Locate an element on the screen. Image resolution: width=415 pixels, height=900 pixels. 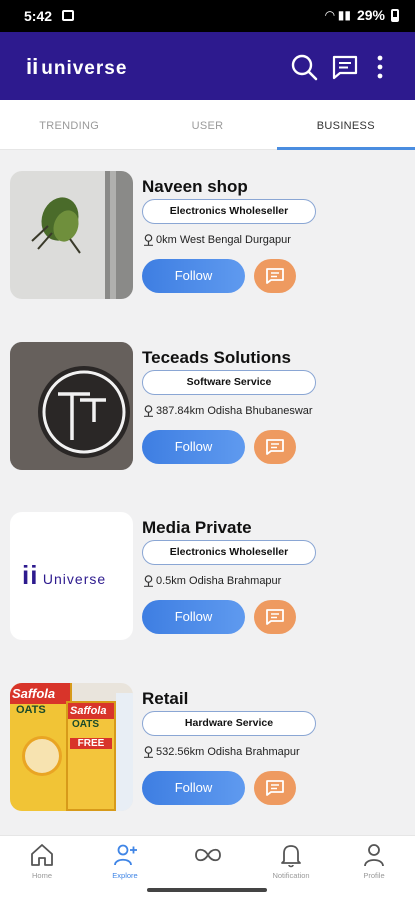
tc-logo-sign is located at coordinates (71, 406).